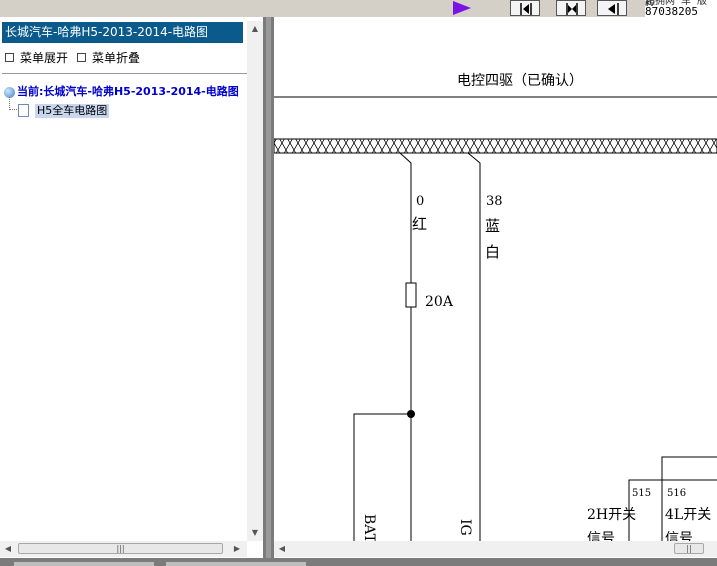 The height and width of the screenshot is (566, 717). What do you see at coordinates (44, 58) in the screenshot?
I see `menu-expand-label: 菜单展开` at bounding box center [44, 58].